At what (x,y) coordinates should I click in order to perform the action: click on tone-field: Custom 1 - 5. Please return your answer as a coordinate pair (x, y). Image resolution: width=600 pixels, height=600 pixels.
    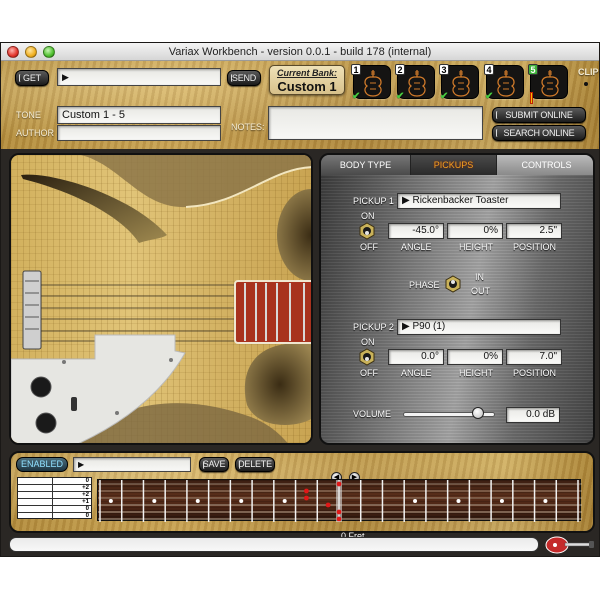
    Looking at the image, I should click on (139, 115).